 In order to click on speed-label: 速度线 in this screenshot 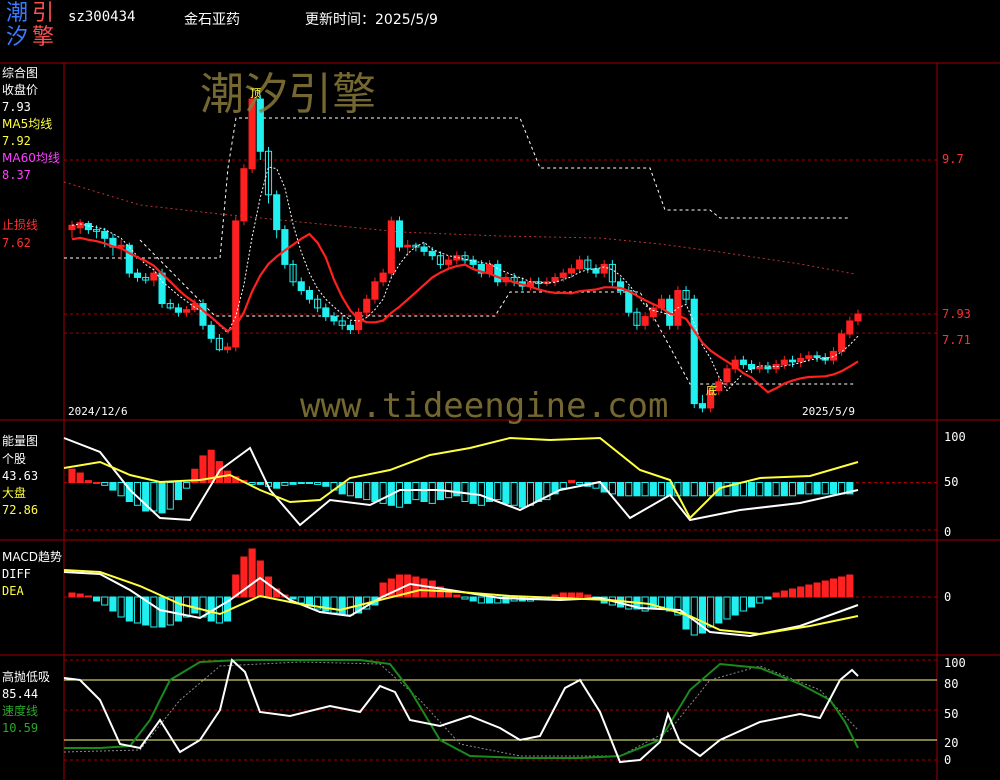, I will do `click(20, 711)`.